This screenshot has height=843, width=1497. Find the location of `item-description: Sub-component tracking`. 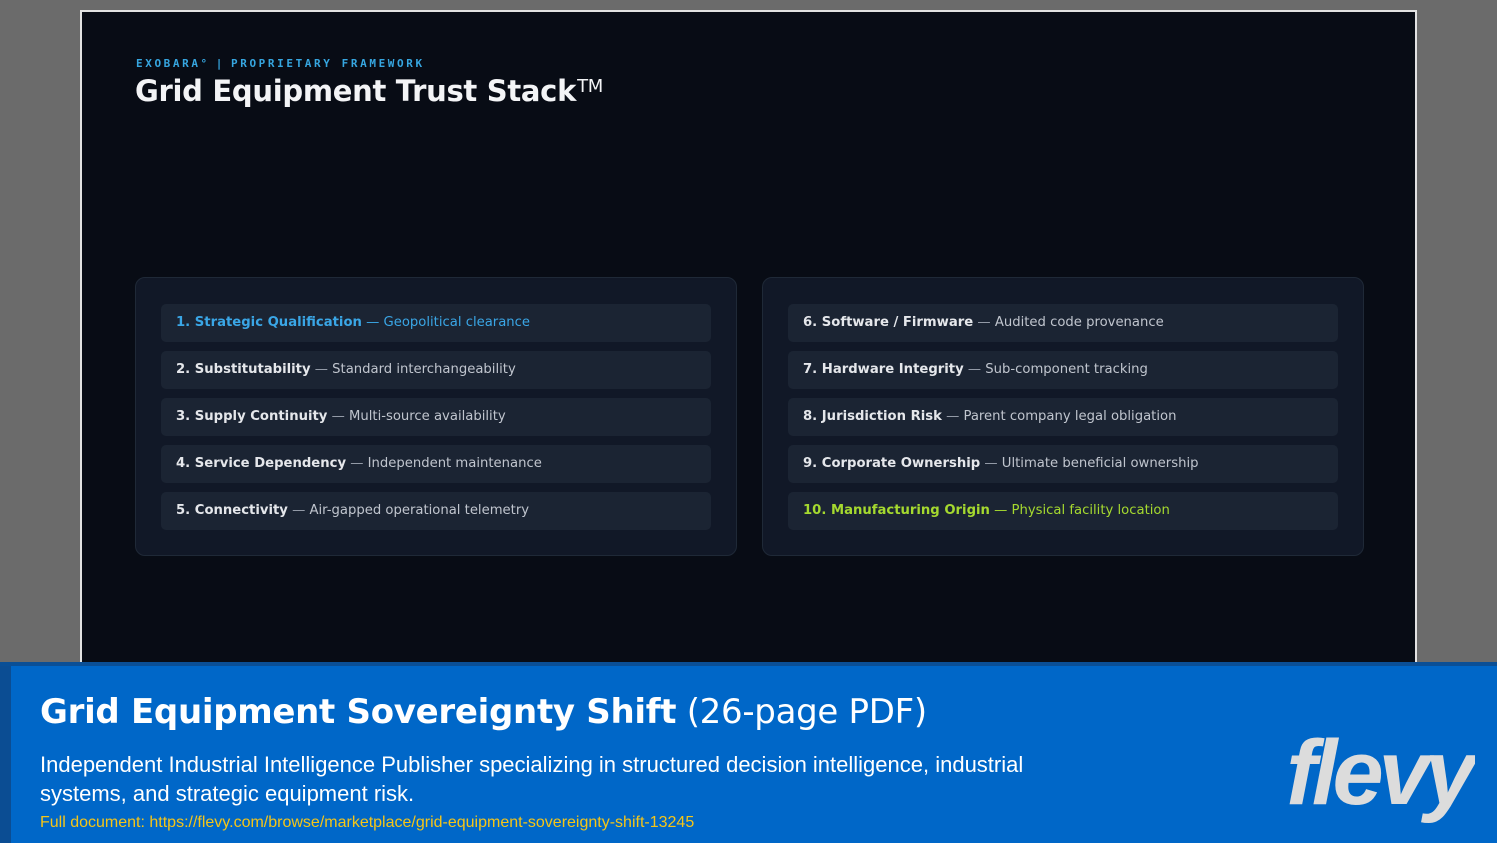

item-description: Sub-component tracking is located at coordinates (1066, 369).